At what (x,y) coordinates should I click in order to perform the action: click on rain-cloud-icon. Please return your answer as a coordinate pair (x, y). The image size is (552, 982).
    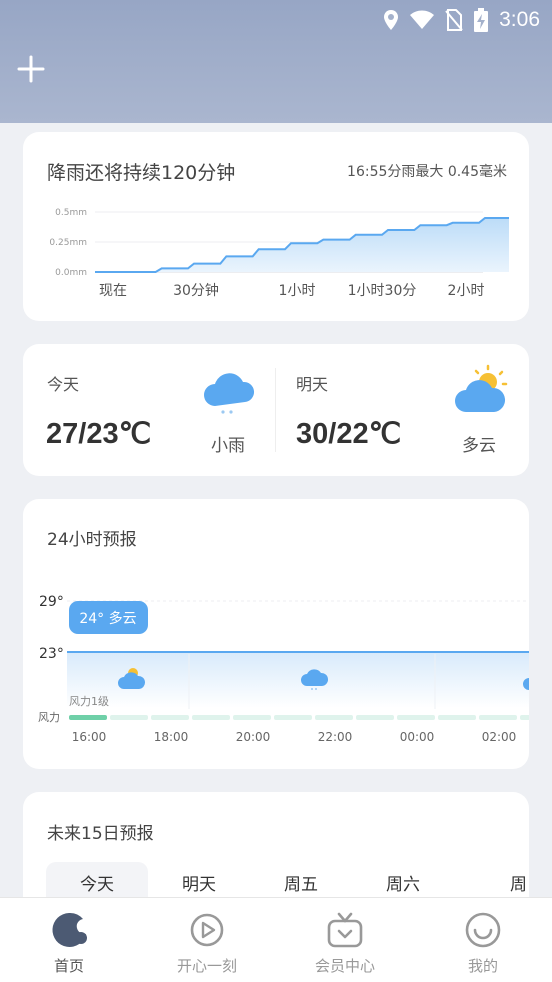
    Looking at the image, I should click on (229, 393).